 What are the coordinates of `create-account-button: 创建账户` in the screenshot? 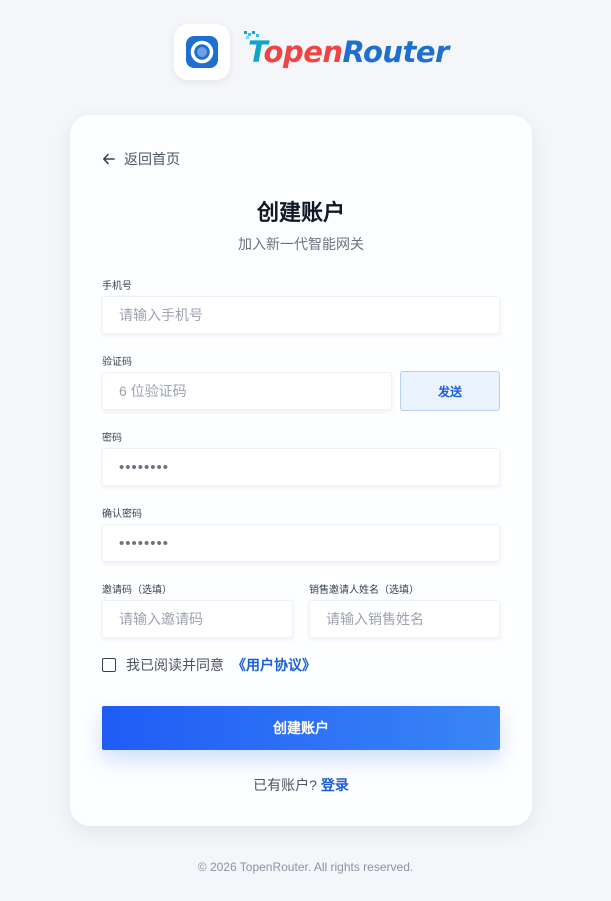 It's located at (301, 728).